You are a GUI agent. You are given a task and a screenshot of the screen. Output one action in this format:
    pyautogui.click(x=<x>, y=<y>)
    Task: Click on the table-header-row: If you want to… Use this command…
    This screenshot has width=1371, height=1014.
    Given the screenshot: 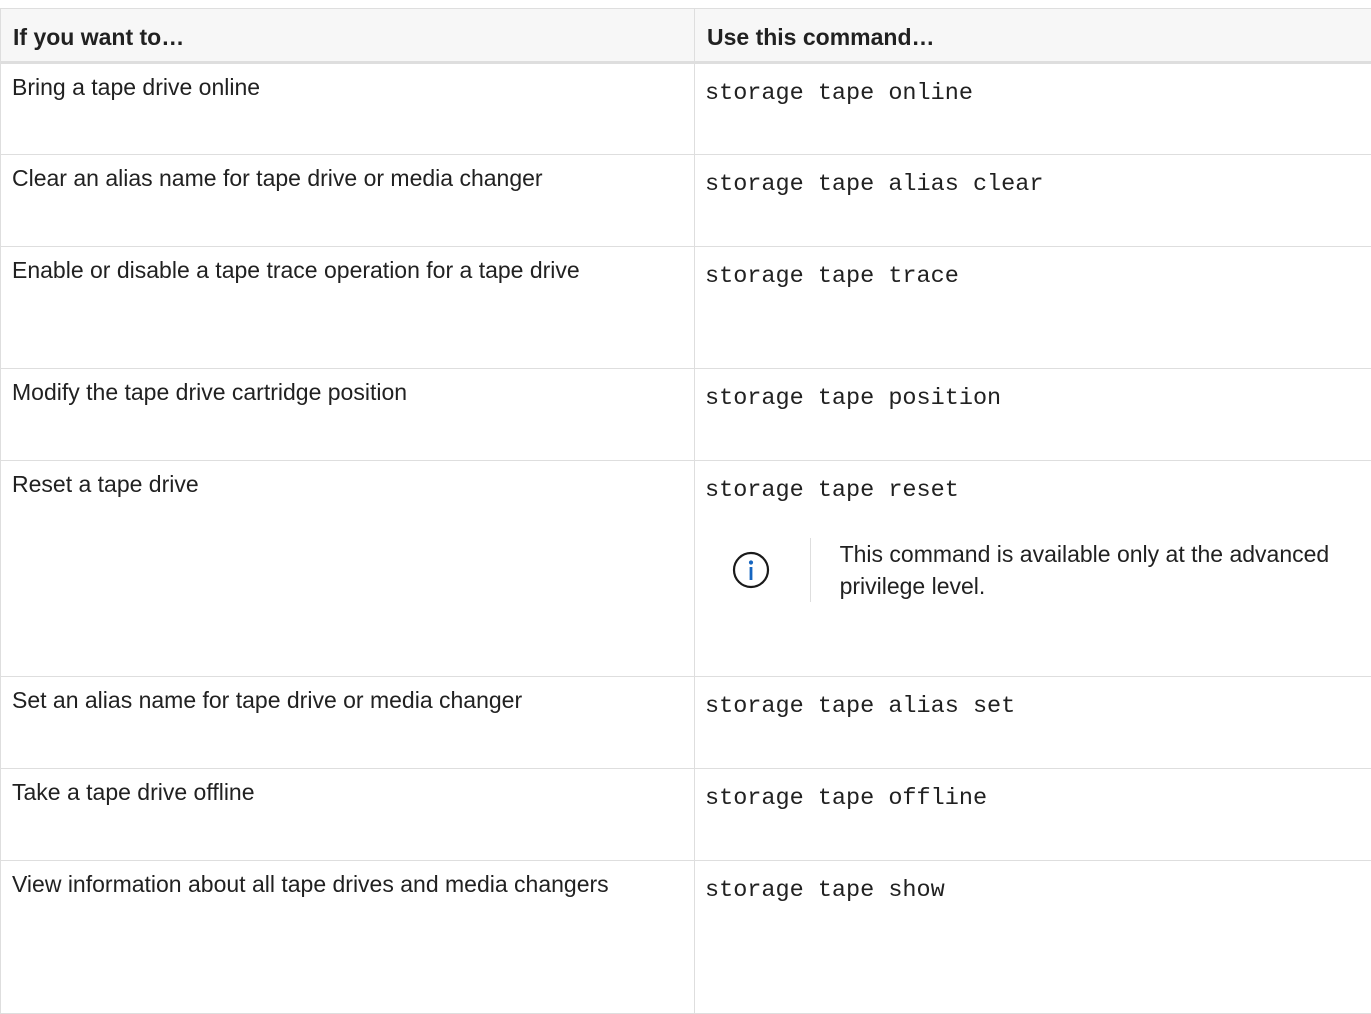 What is the action you would take?
    pyautogui.click(x=686, y=36)
    